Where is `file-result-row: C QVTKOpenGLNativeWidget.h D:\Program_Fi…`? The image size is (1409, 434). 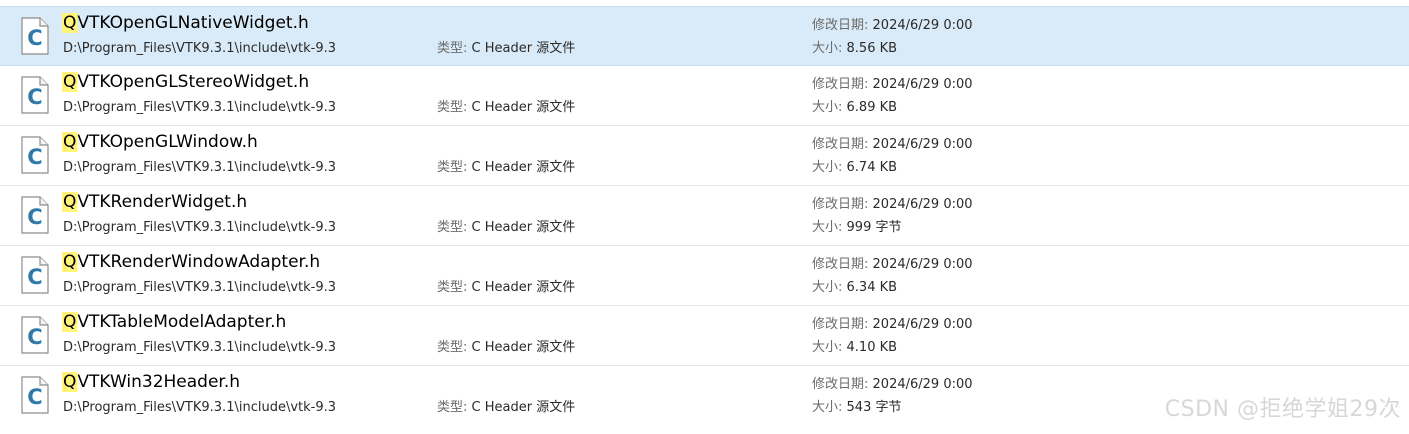 file-result-row: C QVTKOpenGLNativeWidget.h D:\Program_Fi… is located at coordinates (704, 36).